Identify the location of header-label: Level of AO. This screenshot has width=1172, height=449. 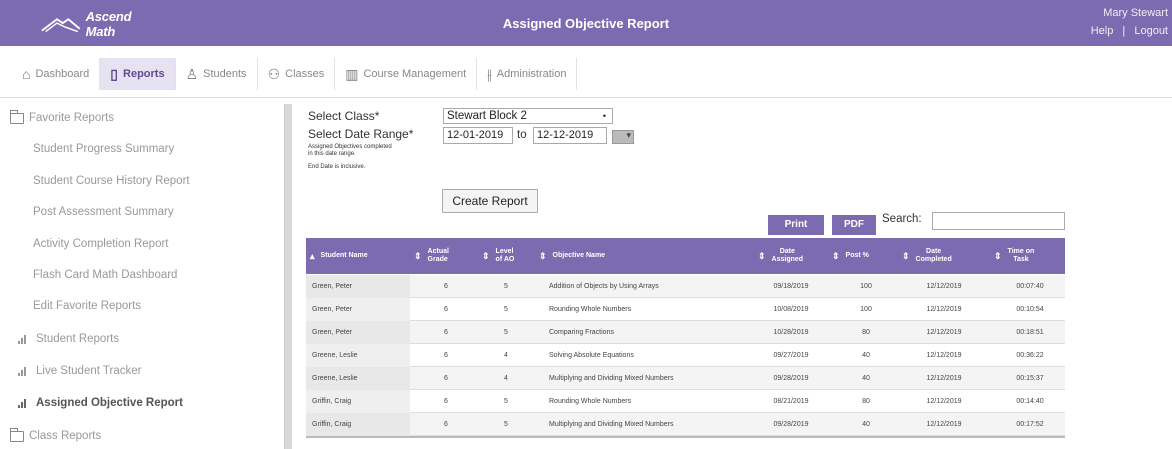
(505, 256).